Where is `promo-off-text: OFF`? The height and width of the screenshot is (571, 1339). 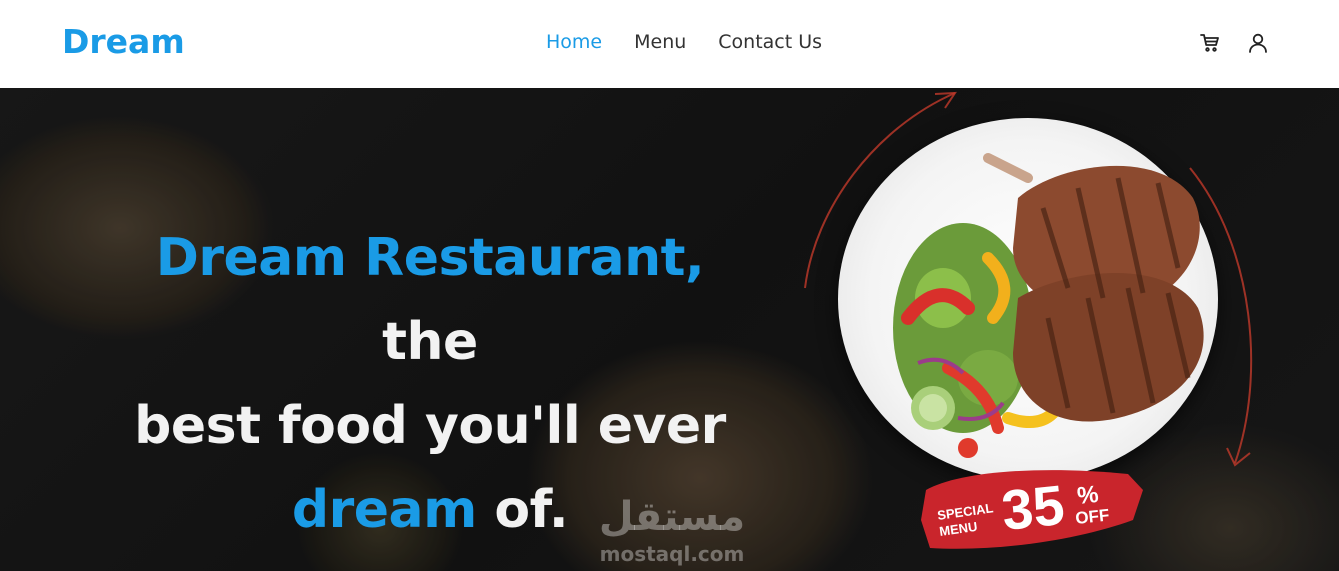 promo-off-text: OFF is located at coordinates (1092, 517).